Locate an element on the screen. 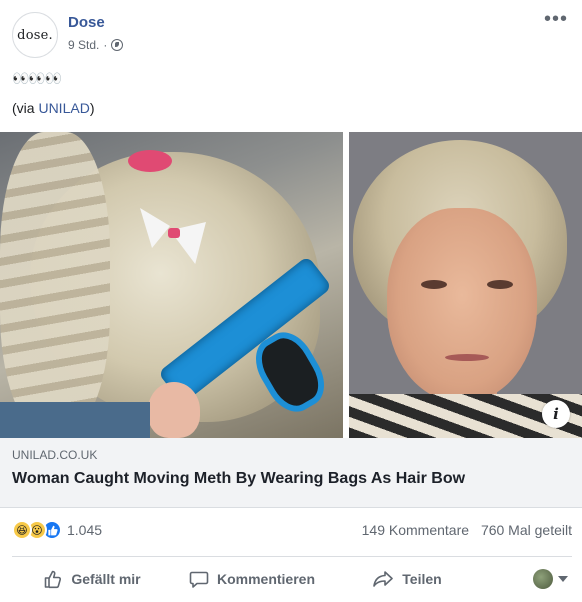  via-link: UNILAD is located at coordinates (63, 108).